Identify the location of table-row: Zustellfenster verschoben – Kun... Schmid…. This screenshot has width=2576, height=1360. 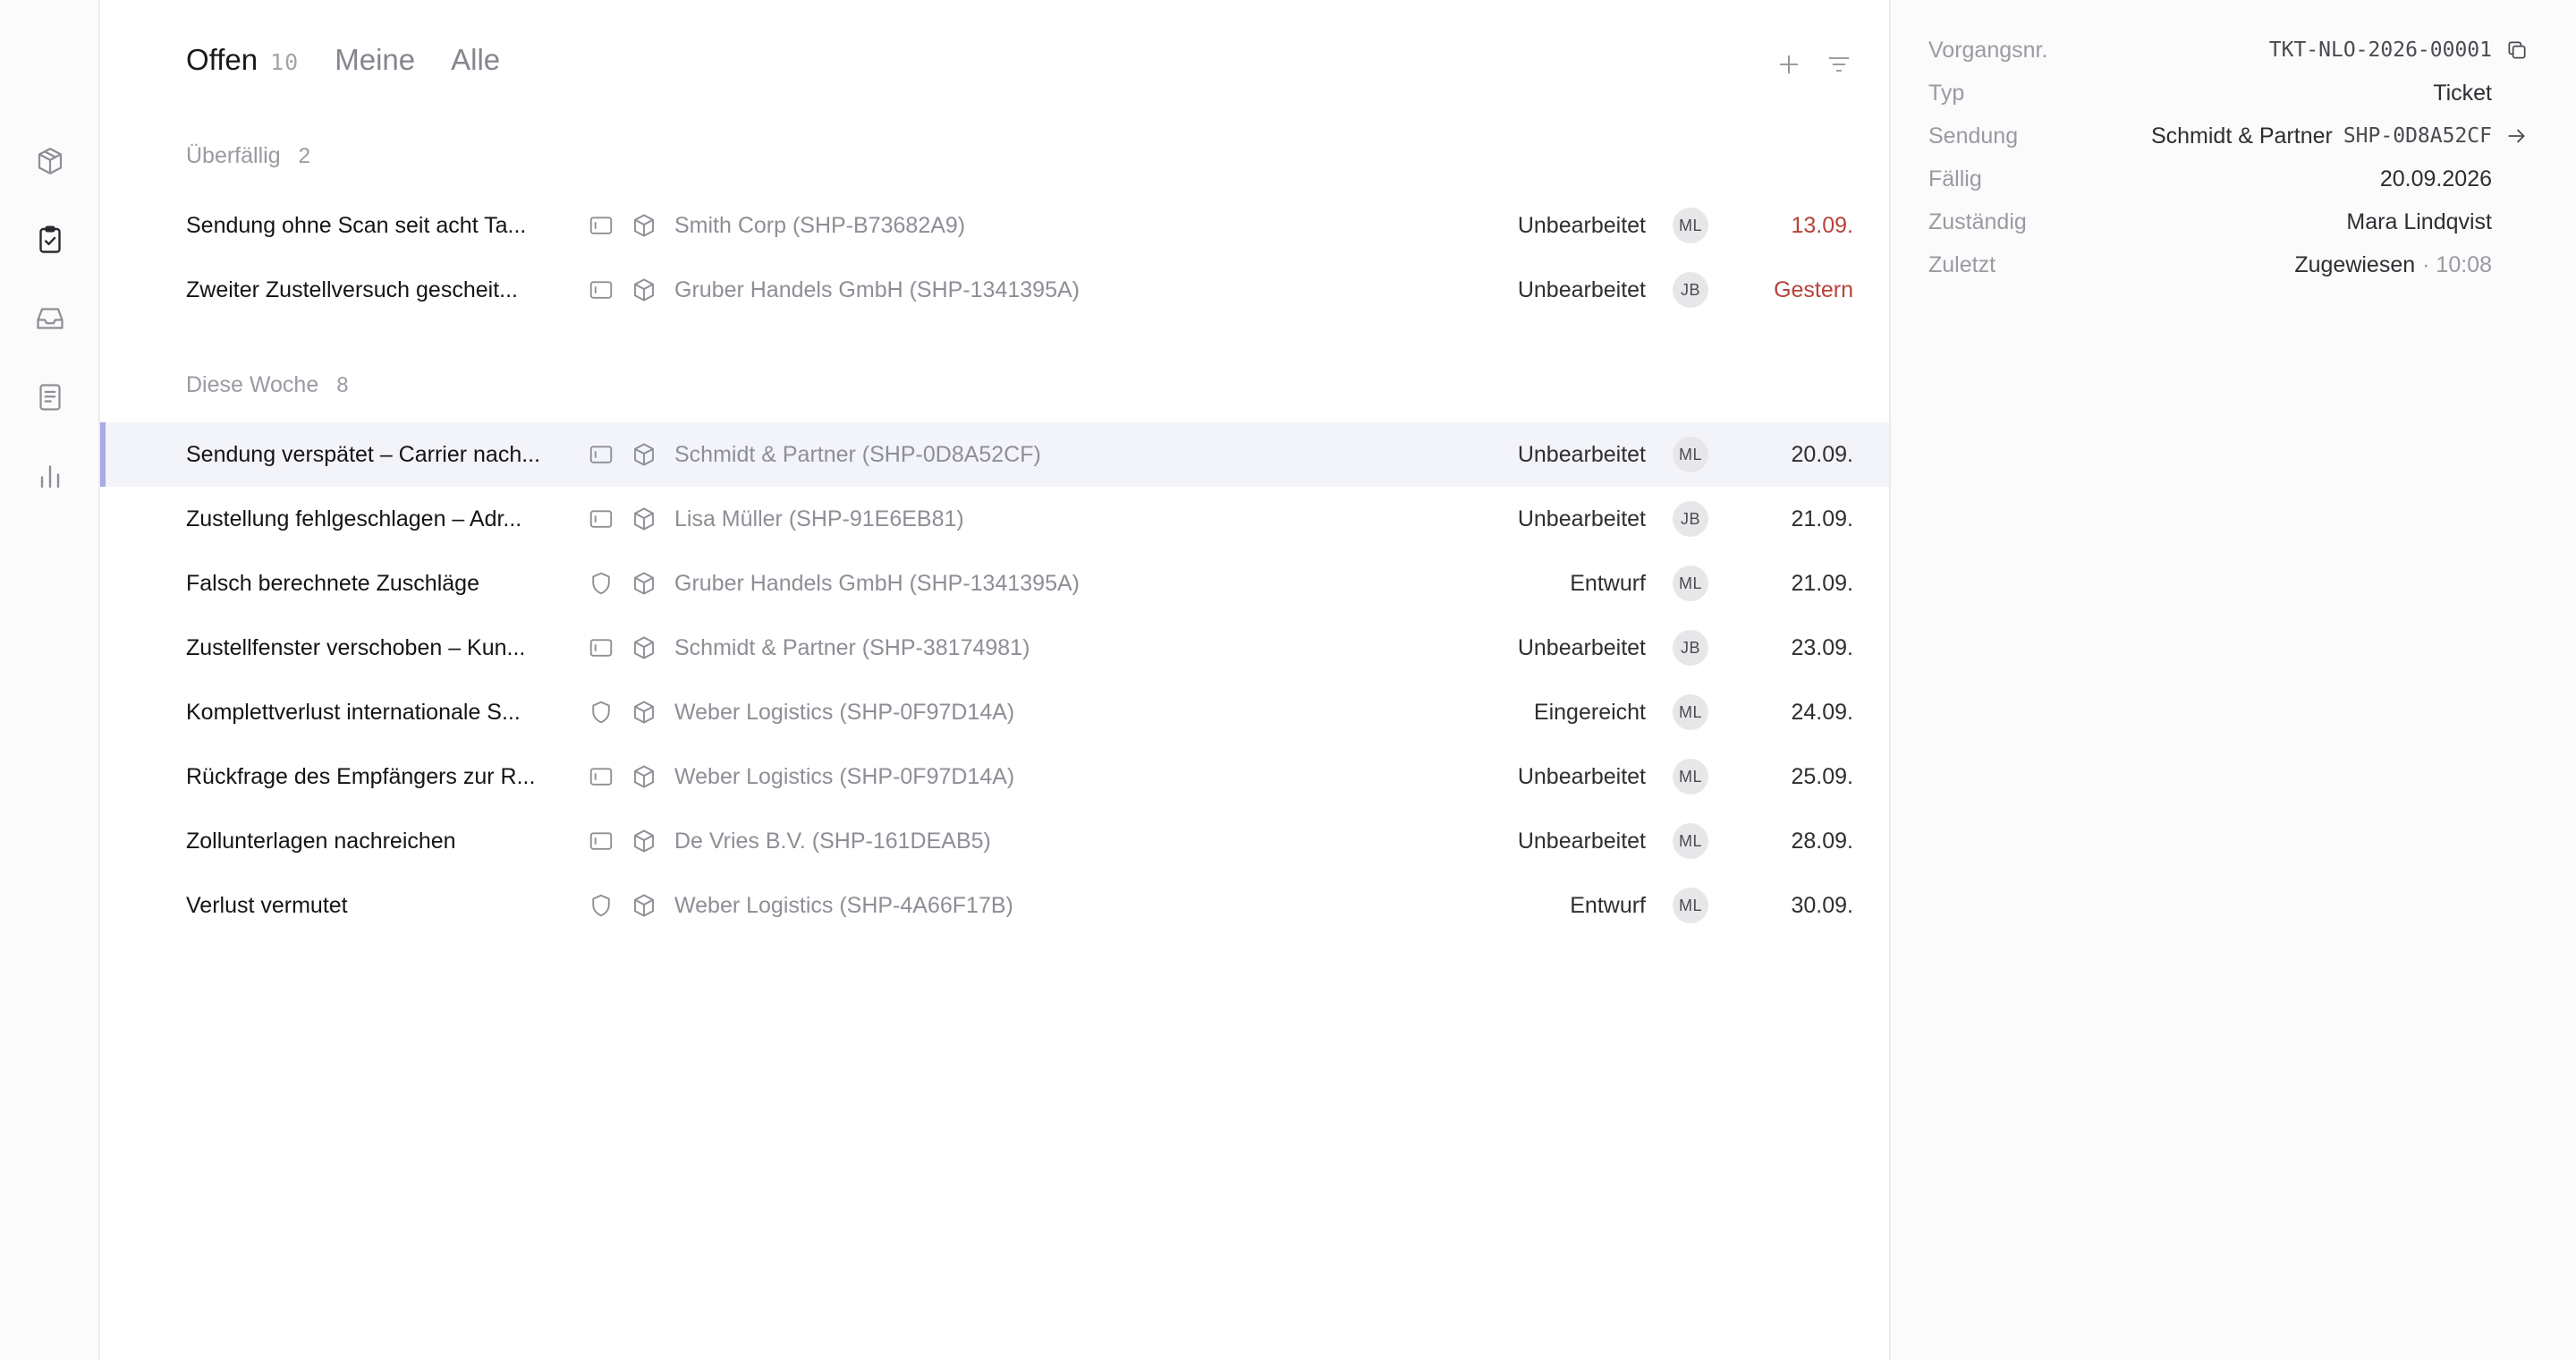
(994, 648).